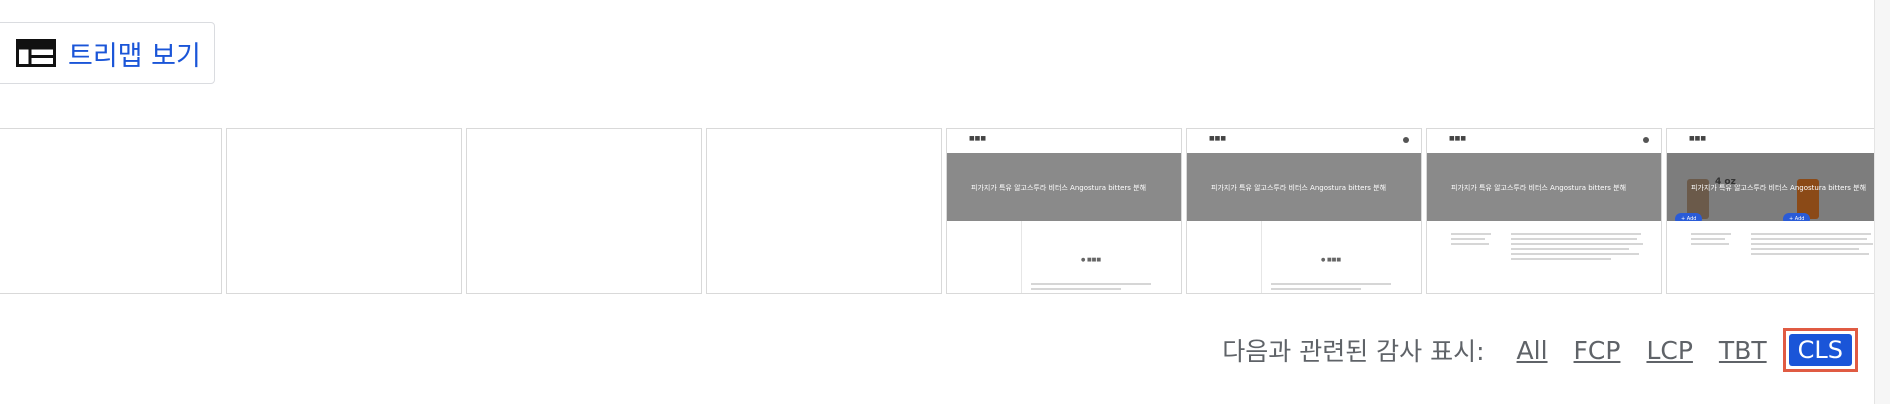 This screenshot has width=1890, height=404. What do you see at coordinates (937, 350) in the screenshot?
I see `audit-filter: 다음과 관련된 감사 표시: All FCP LCP TBT CLS` at bounding box center [937, 350].